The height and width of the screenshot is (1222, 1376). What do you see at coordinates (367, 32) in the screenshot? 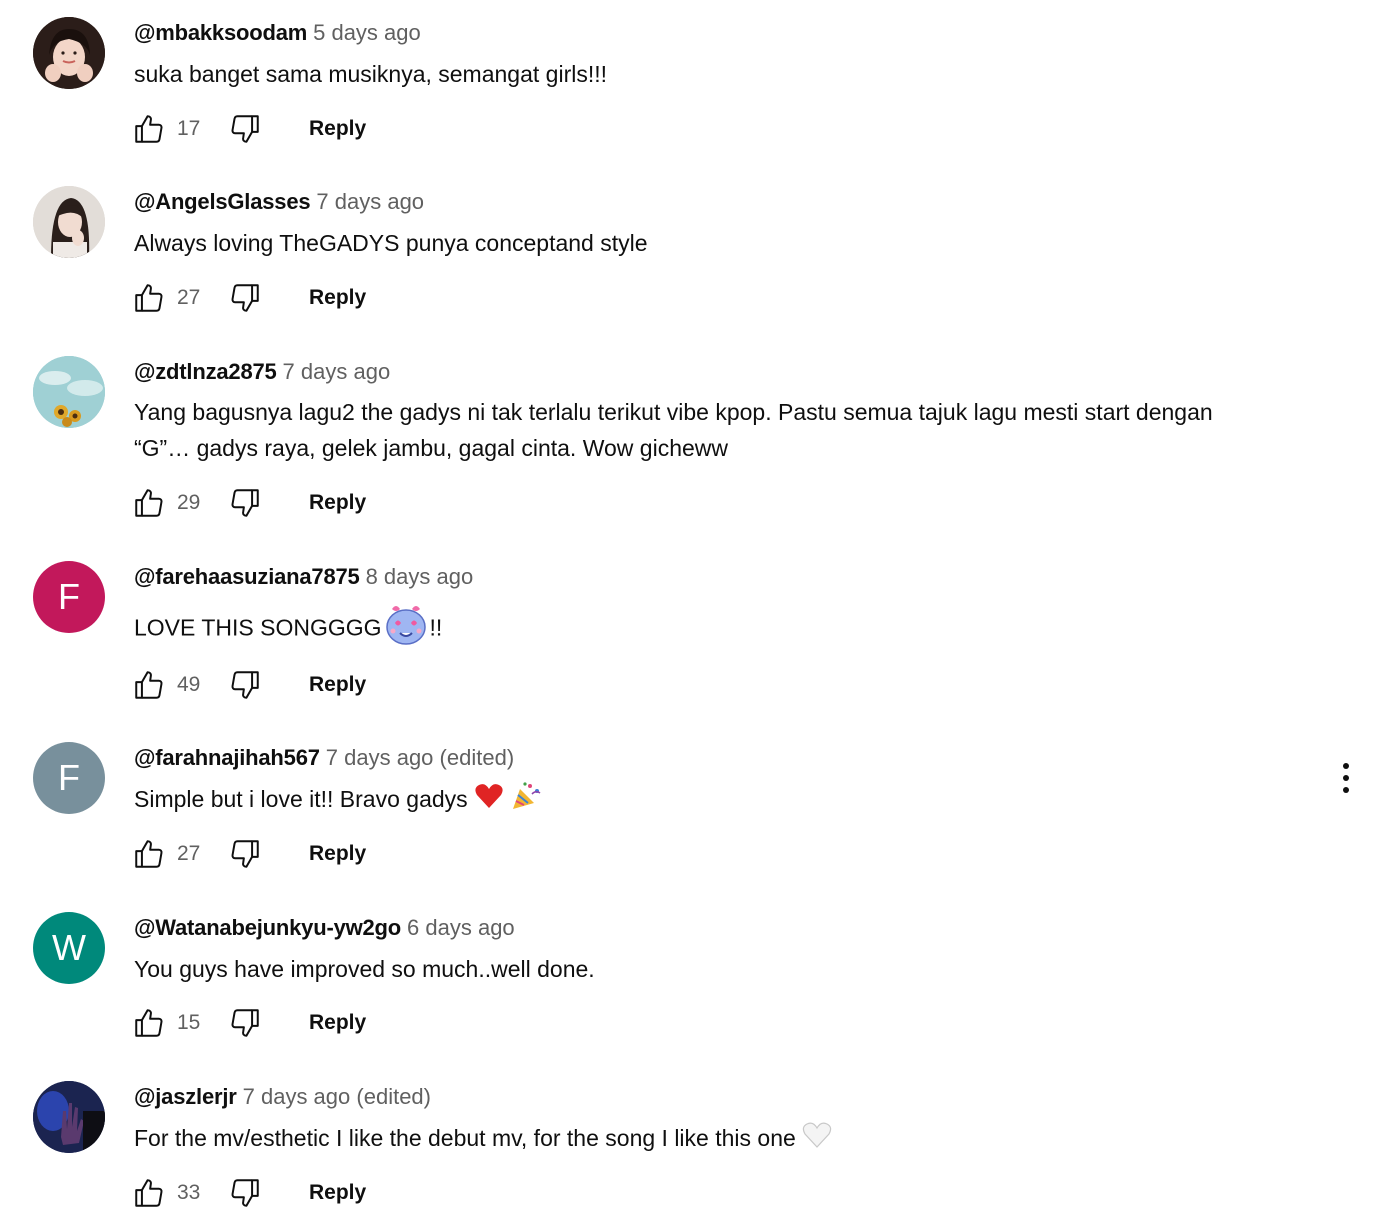
I see `comment-timestamp: 5 days ago` at bounding box center [367, 32].